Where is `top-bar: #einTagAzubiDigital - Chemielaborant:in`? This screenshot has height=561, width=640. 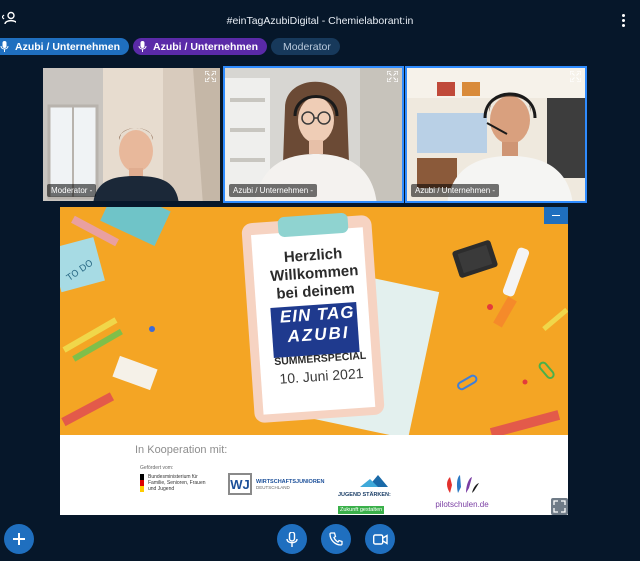 top-bar: #einTagAzubiDigital - Chemielaborant:in is located at coordinates (320, 19).